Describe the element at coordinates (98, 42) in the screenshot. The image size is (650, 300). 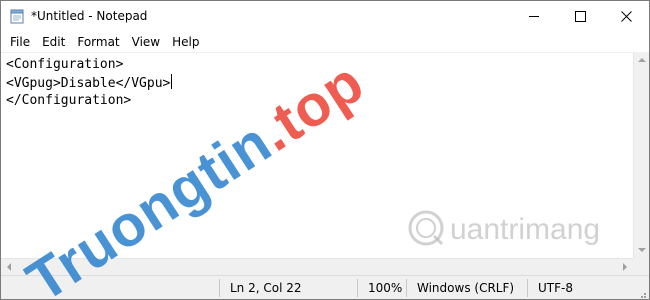
I see `menu-format: Format` at that location.